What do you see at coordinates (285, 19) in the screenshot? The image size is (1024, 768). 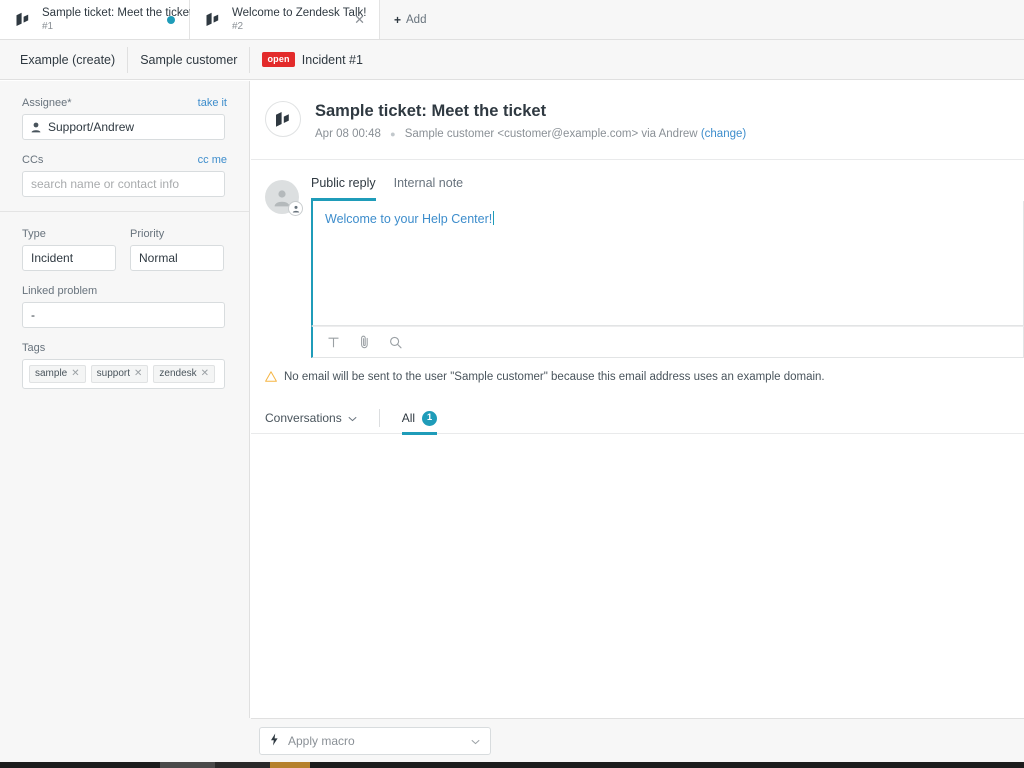 I see `ticket-tab-2: Welcome to Zendesk Talk! #2 ✕` at bounding box center [285, 19].